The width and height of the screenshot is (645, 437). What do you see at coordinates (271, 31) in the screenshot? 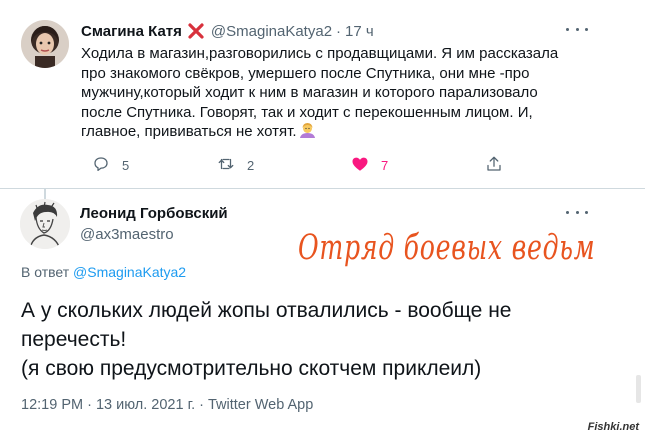
I see `author-handle: @SmaginaKatya2` at bounding box center [271, 31].